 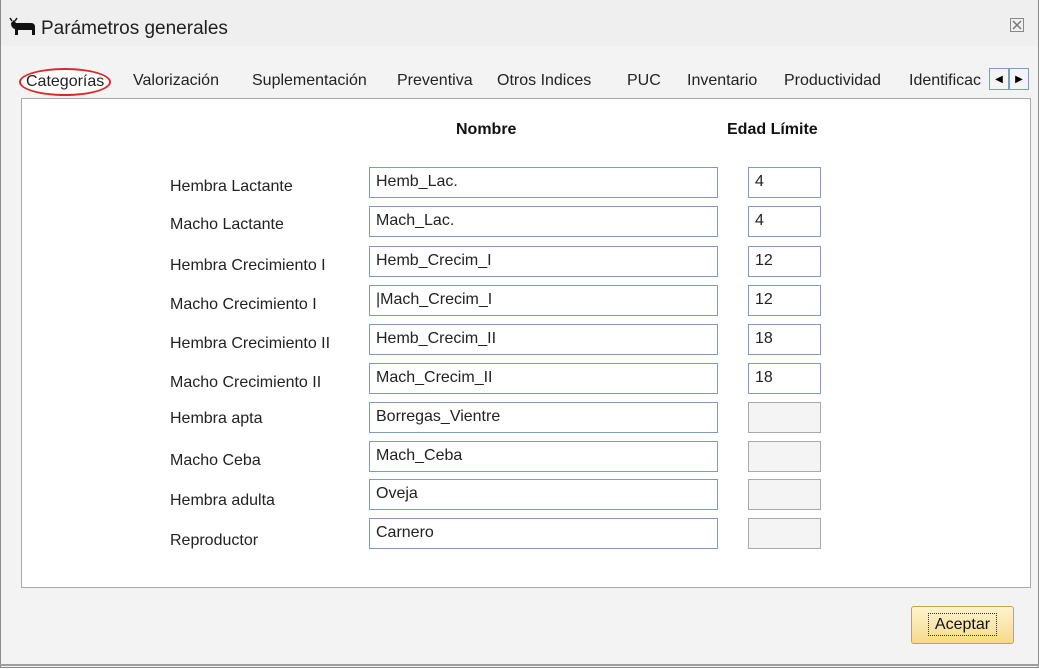 I want to click on name-field: Mach_Crecim_II, so click(x=543, y=378).